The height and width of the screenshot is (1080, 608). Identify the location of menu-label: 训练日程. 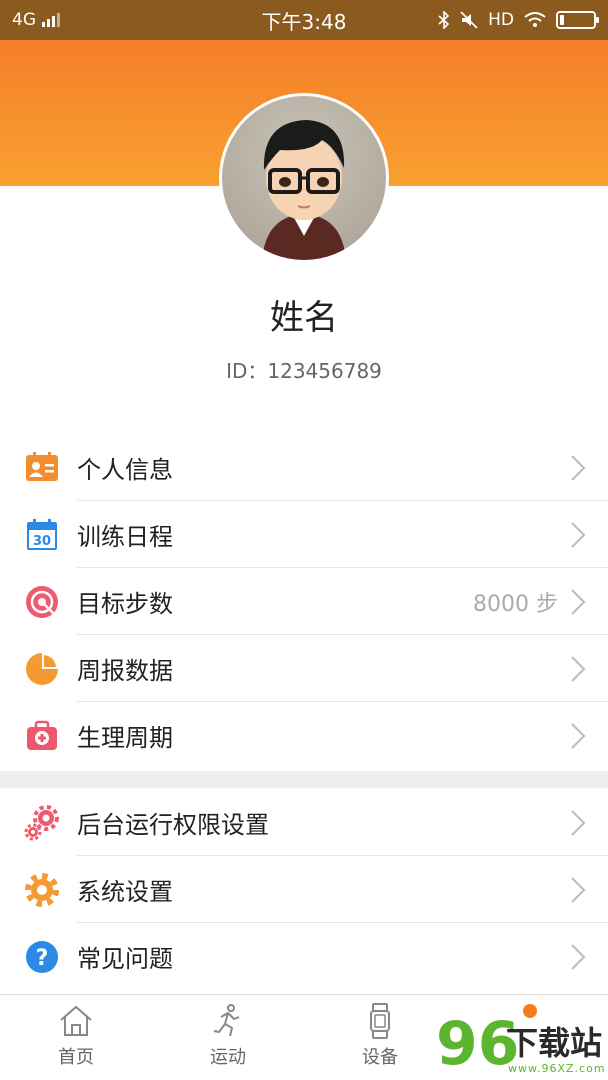
(125, 537).